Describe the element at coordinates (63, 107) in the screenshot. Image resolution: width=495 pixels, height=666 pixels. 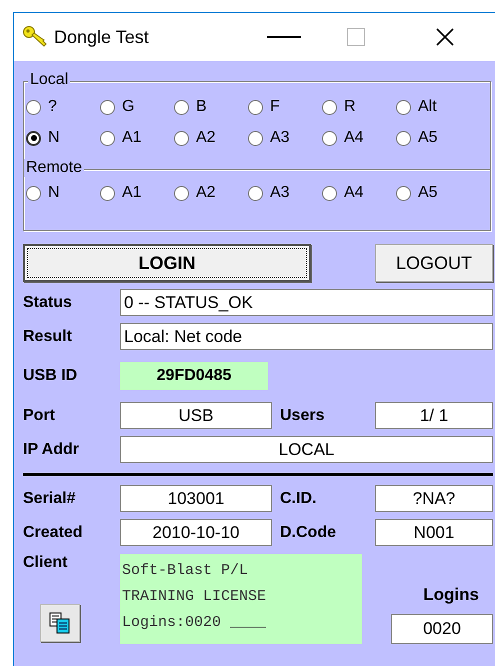
I see `radio-option: ?` at that location.